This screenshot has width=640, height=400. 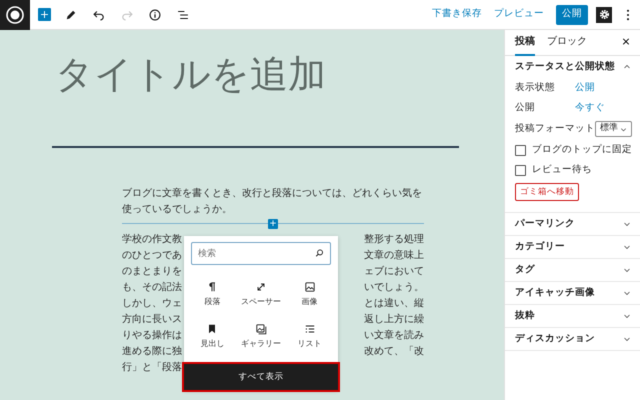 What do you see at coordinates (212, 294) in the screenshot?
I see `block-item: 段落` at bounding box center [212, 294].